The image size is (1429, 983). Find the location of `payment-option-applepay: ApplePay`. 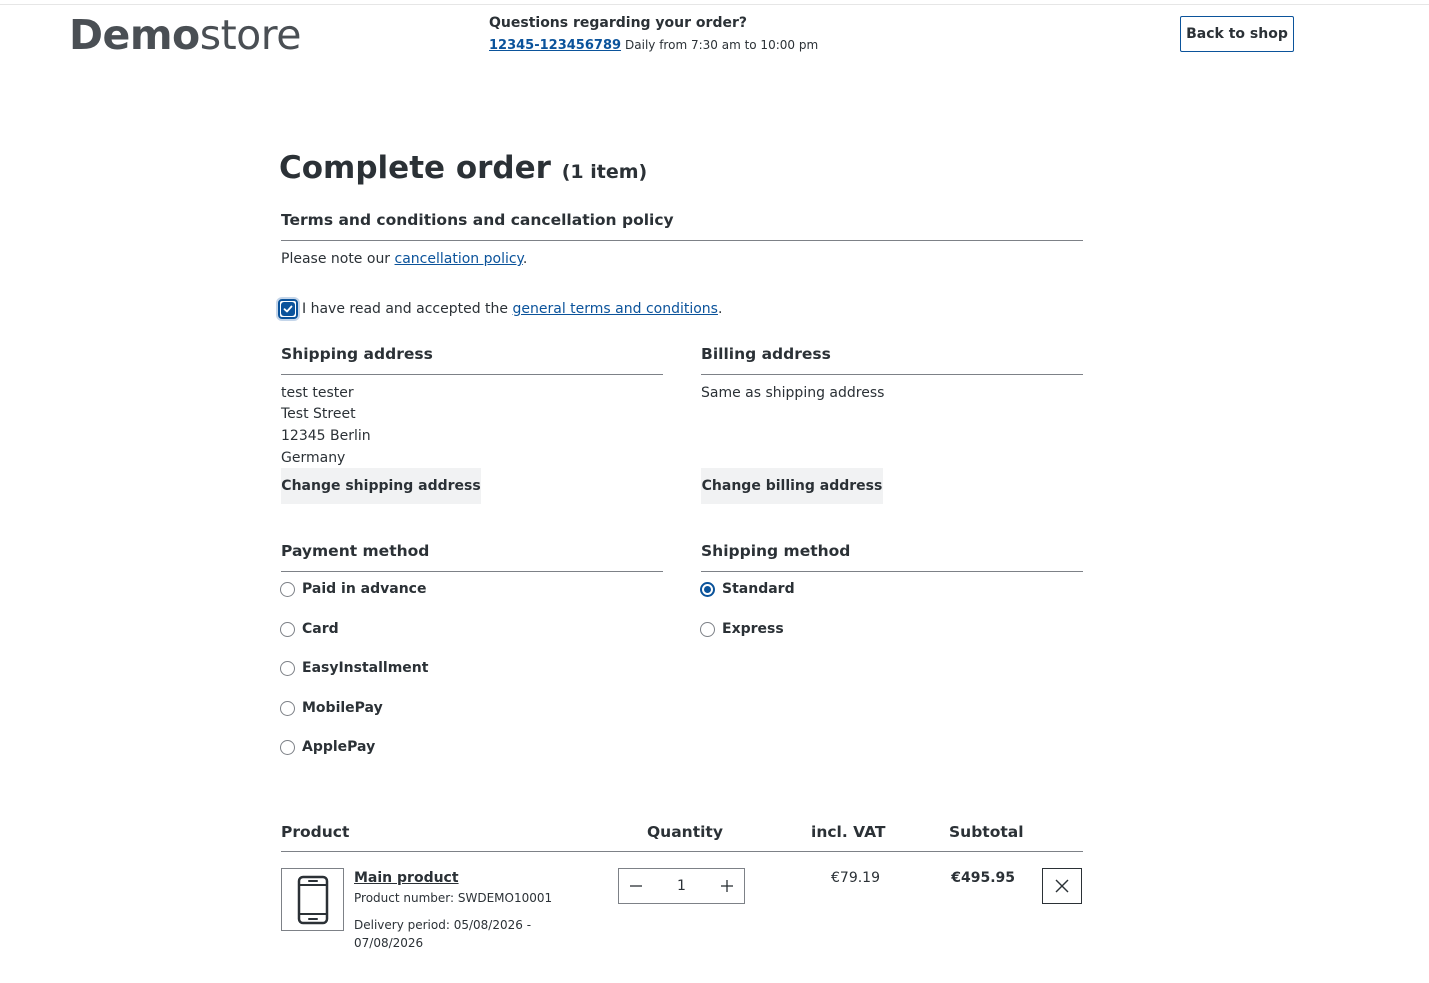

payment-option-applepay: ApplePay is located at coordinates (327, 747).